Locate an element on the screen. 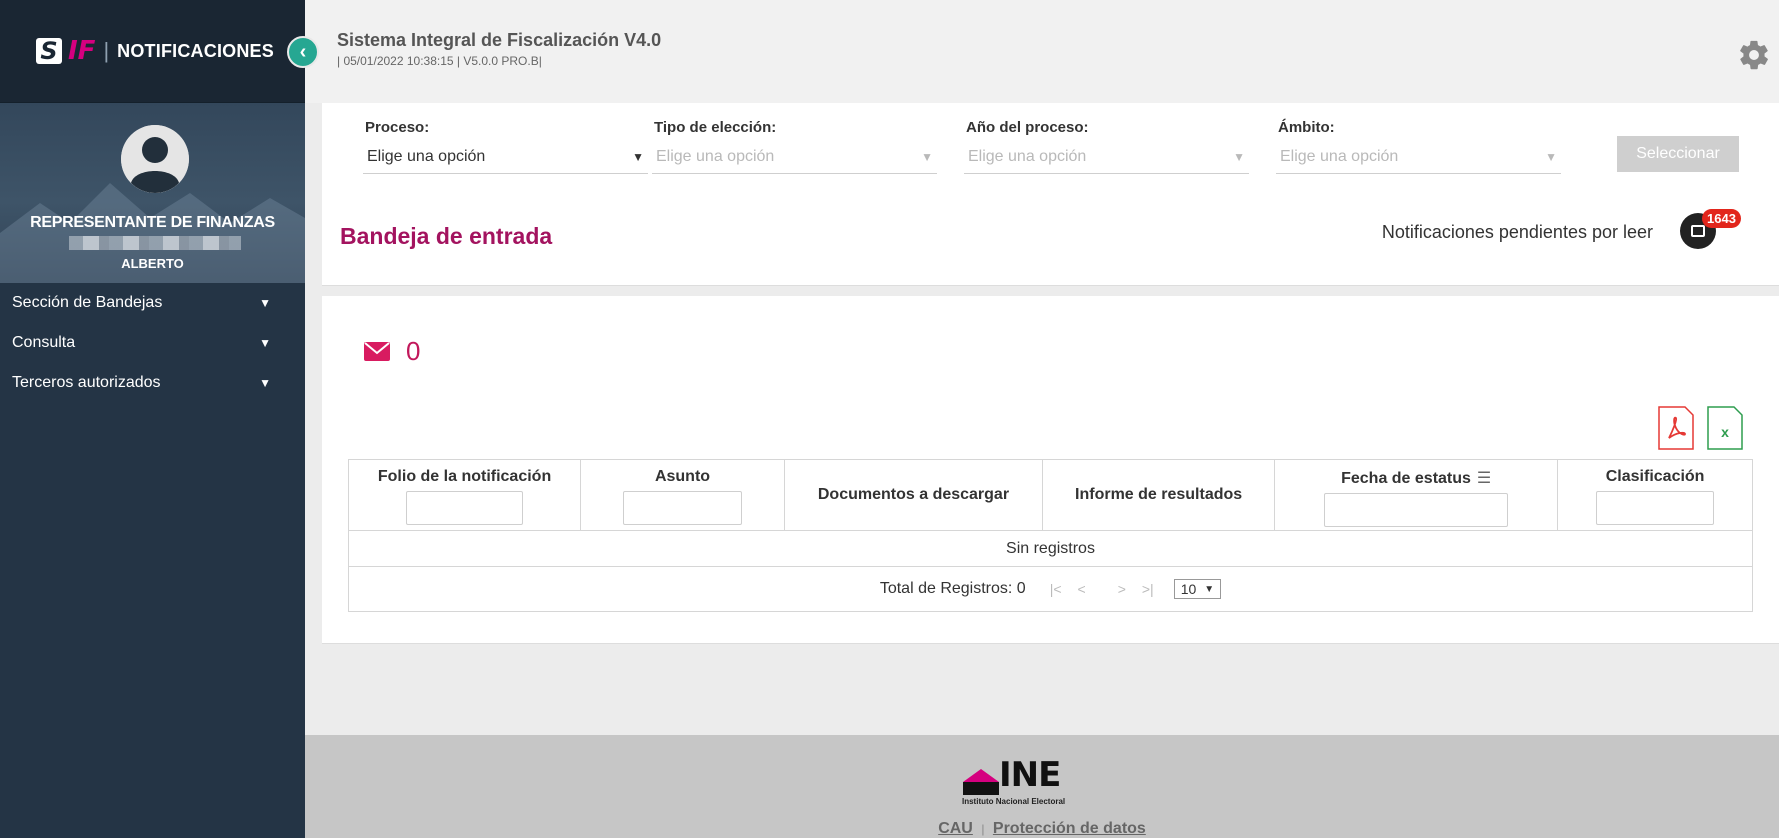 Image resolution: width=1779 pixels, height=838 pixels. collapse-sidebar-button: ‹ is located at coordinates (303, 52).